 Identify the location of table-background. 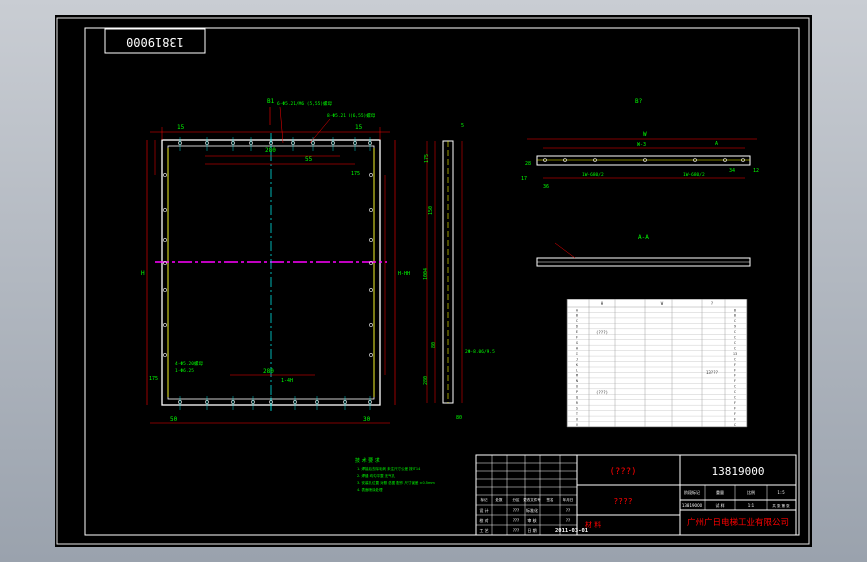
(657, 363).